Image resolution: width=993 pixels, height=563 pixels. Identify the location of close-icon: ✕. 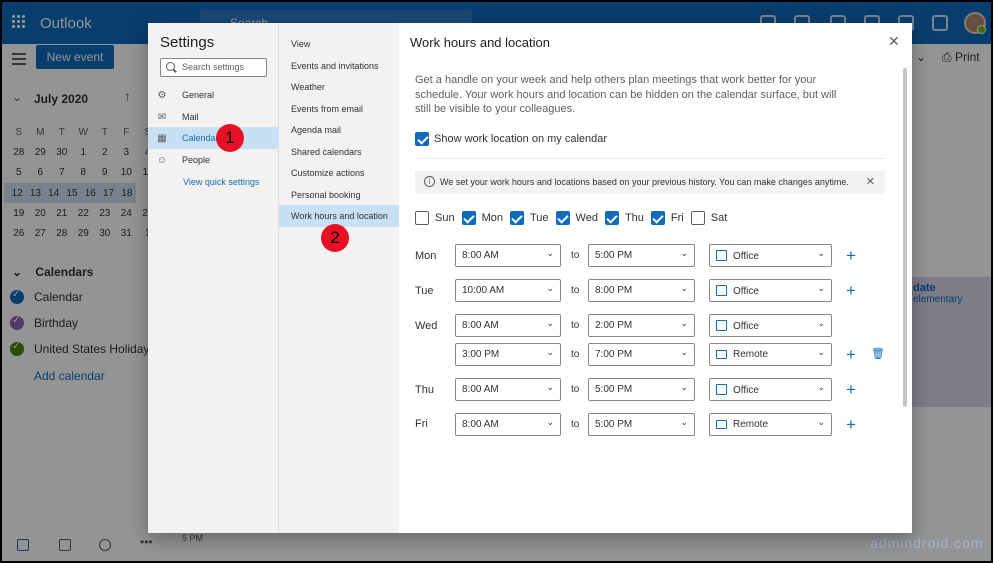
(894, 41).